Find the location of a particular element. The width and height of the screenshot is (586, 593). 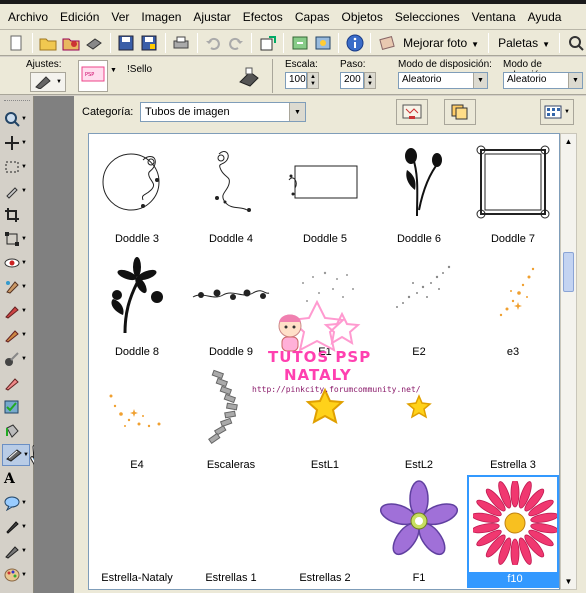

menu-imagen: Imagen is located at coordinates (161, 17).